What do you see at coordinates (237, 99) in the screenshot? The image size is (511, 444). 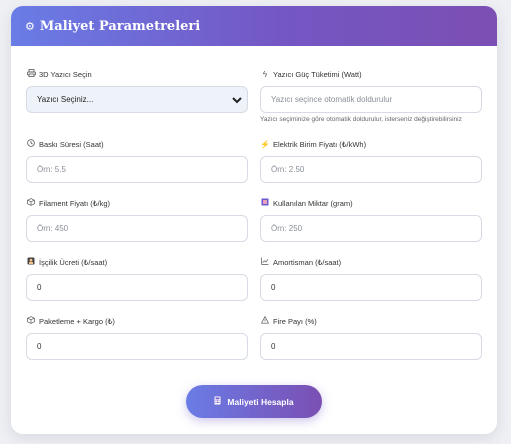 I see `chevron-down-icon` at bounding box center [237, 99].